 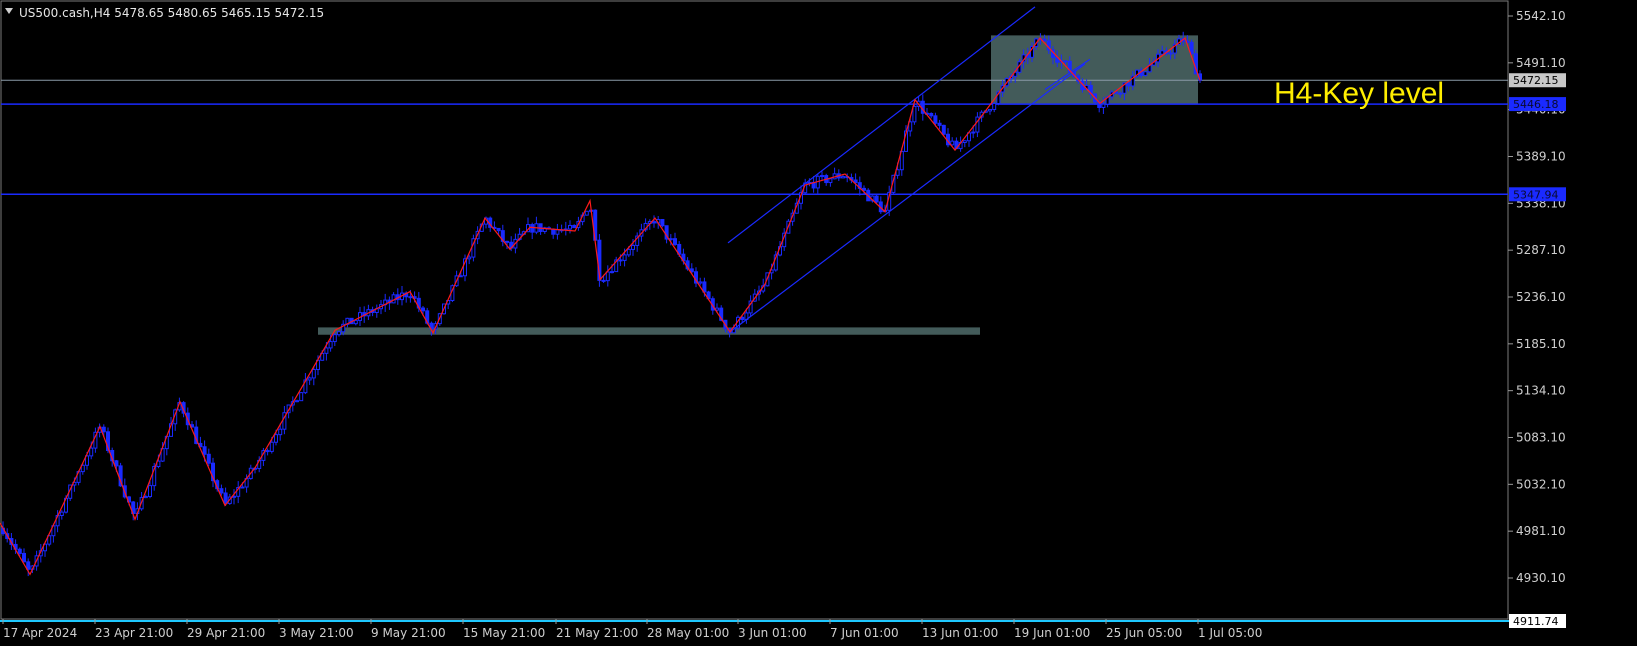 I want to click on x-tick-label: 23 Apr 21:00, so click(x=134, y=633).